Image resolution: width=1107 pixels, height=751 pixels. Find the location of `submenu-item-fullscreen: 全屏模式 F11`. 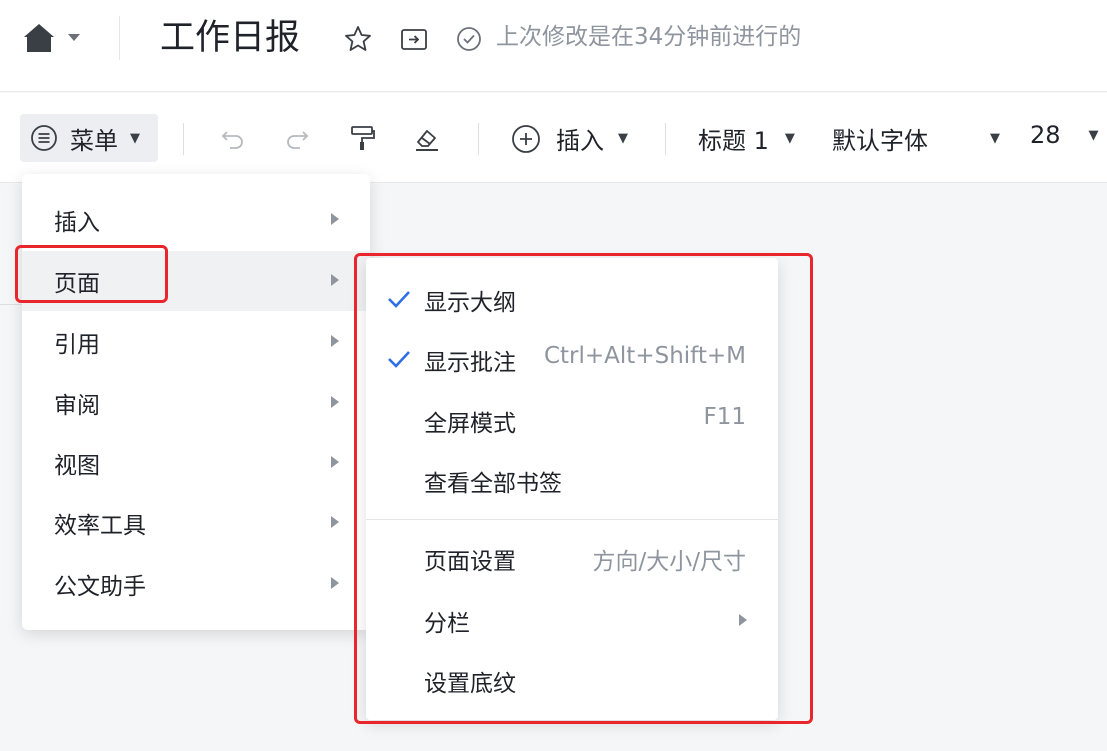

submenu-item-fullscreen: 全屏模式 F11 is located at coordinates (572, 421).